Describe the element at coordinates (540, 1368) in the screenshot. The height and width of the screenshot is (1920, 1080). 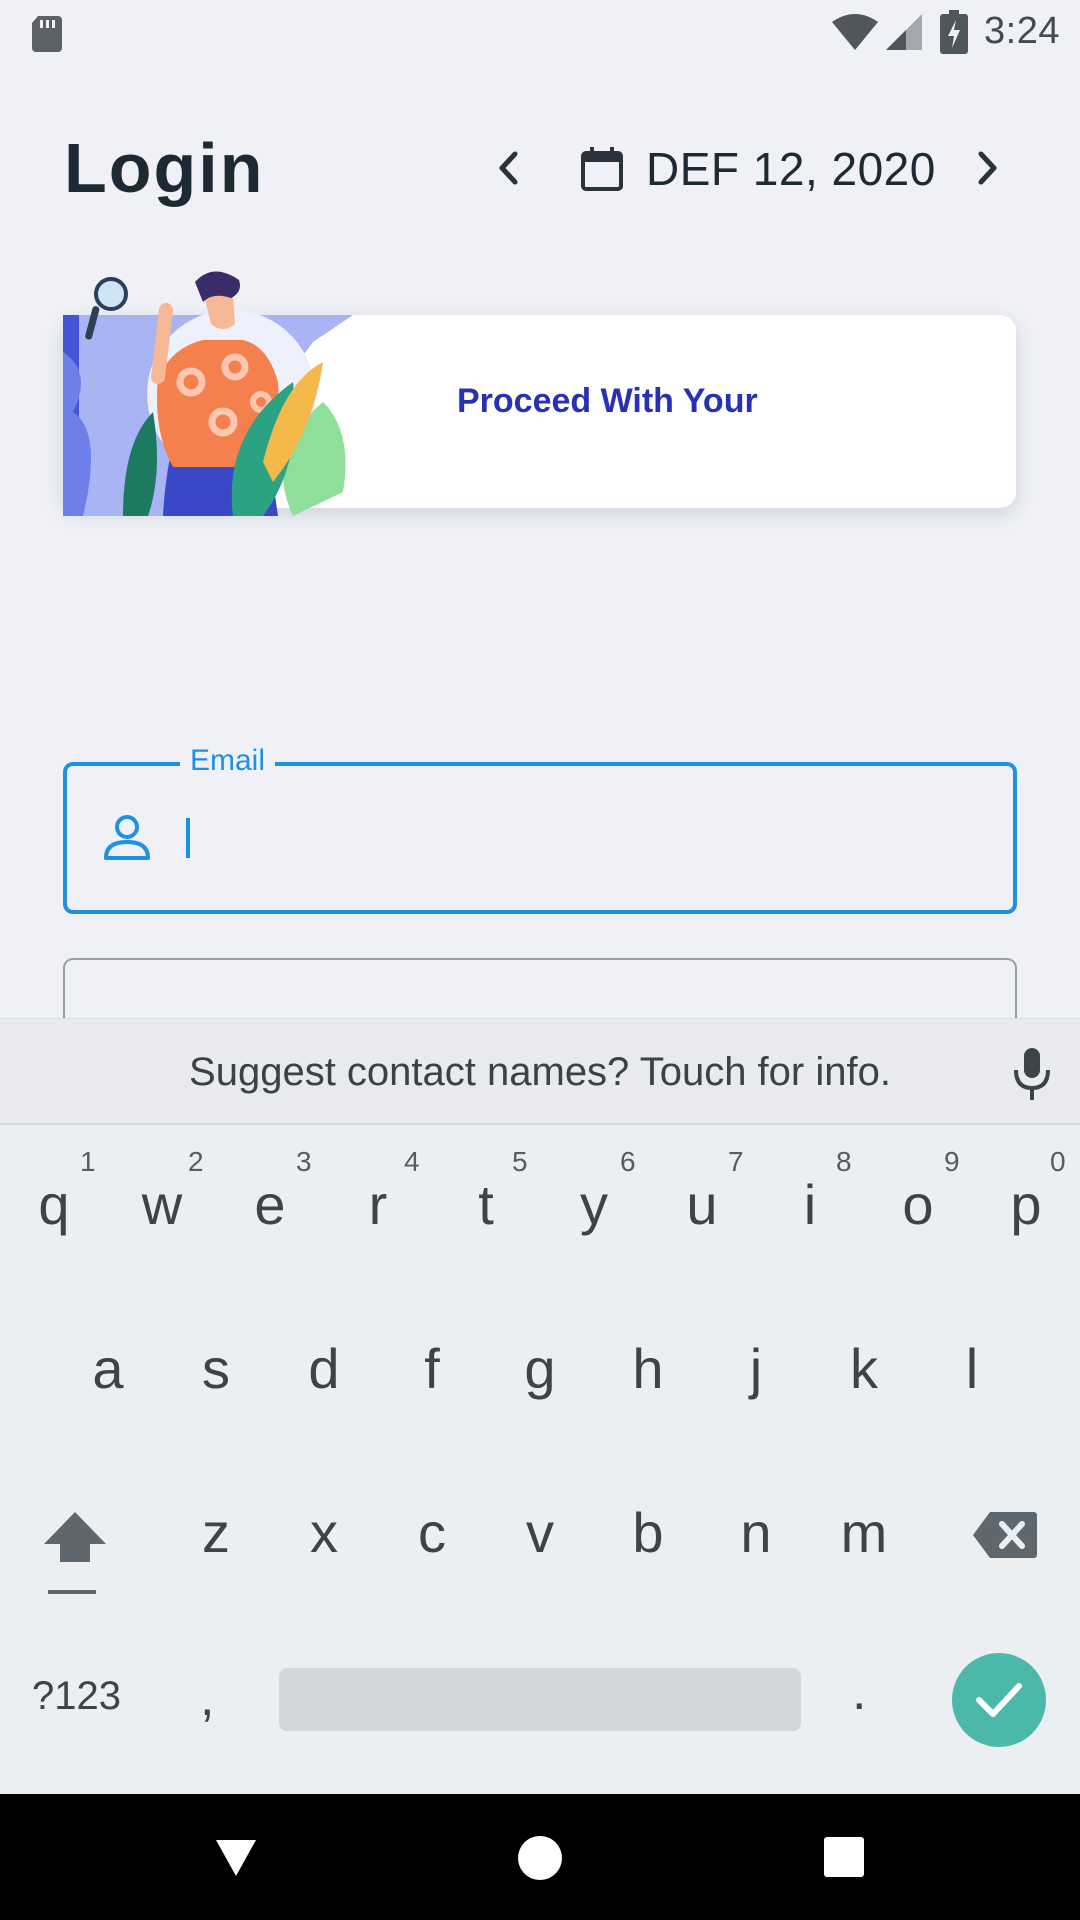
I see `key-g: g` at that location.